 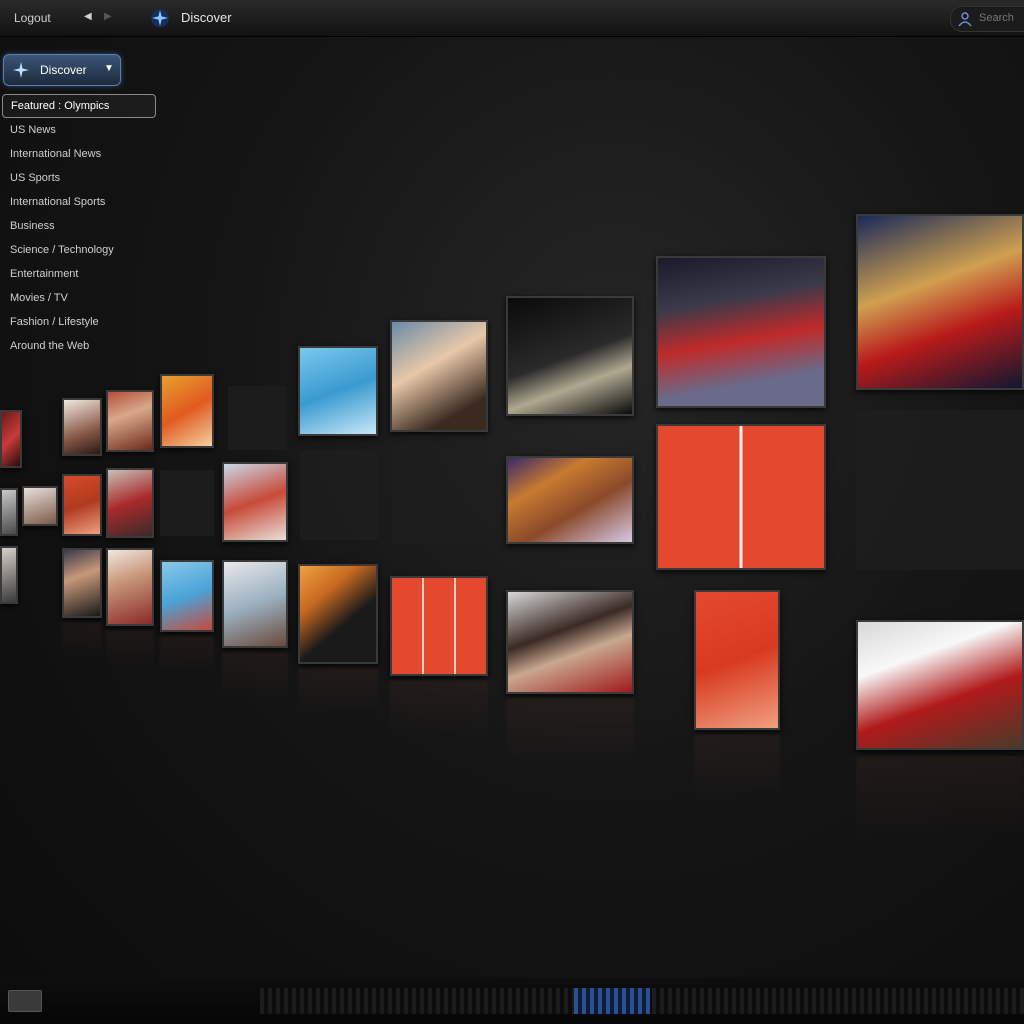 I want to click on discover-label: Discover, so click(x=63, y=70).